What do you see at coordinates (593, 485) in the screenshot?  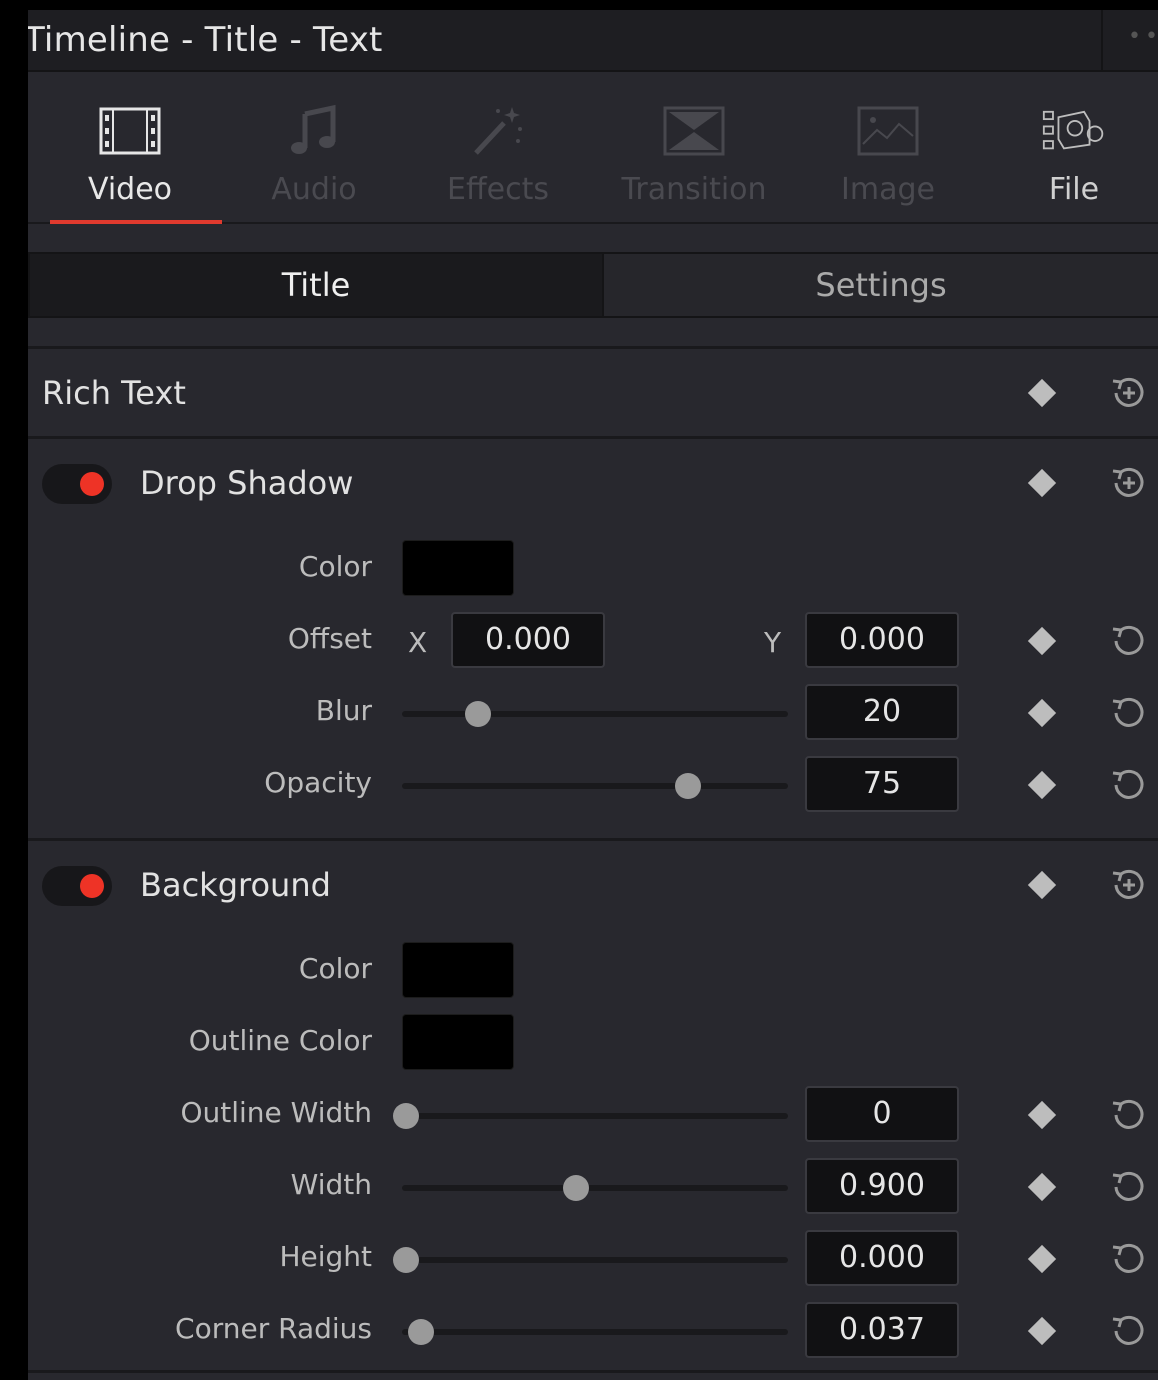 I see `drop-shadow-header: Drop Shadow` at bounding box center [593, 485].